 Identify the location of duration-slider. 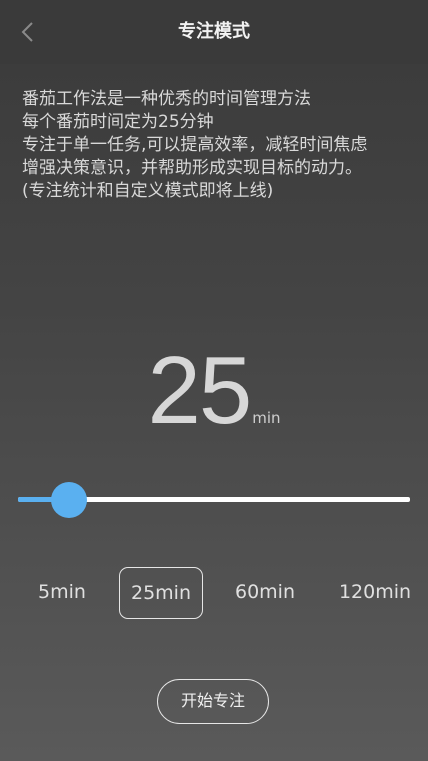
(214, 500).